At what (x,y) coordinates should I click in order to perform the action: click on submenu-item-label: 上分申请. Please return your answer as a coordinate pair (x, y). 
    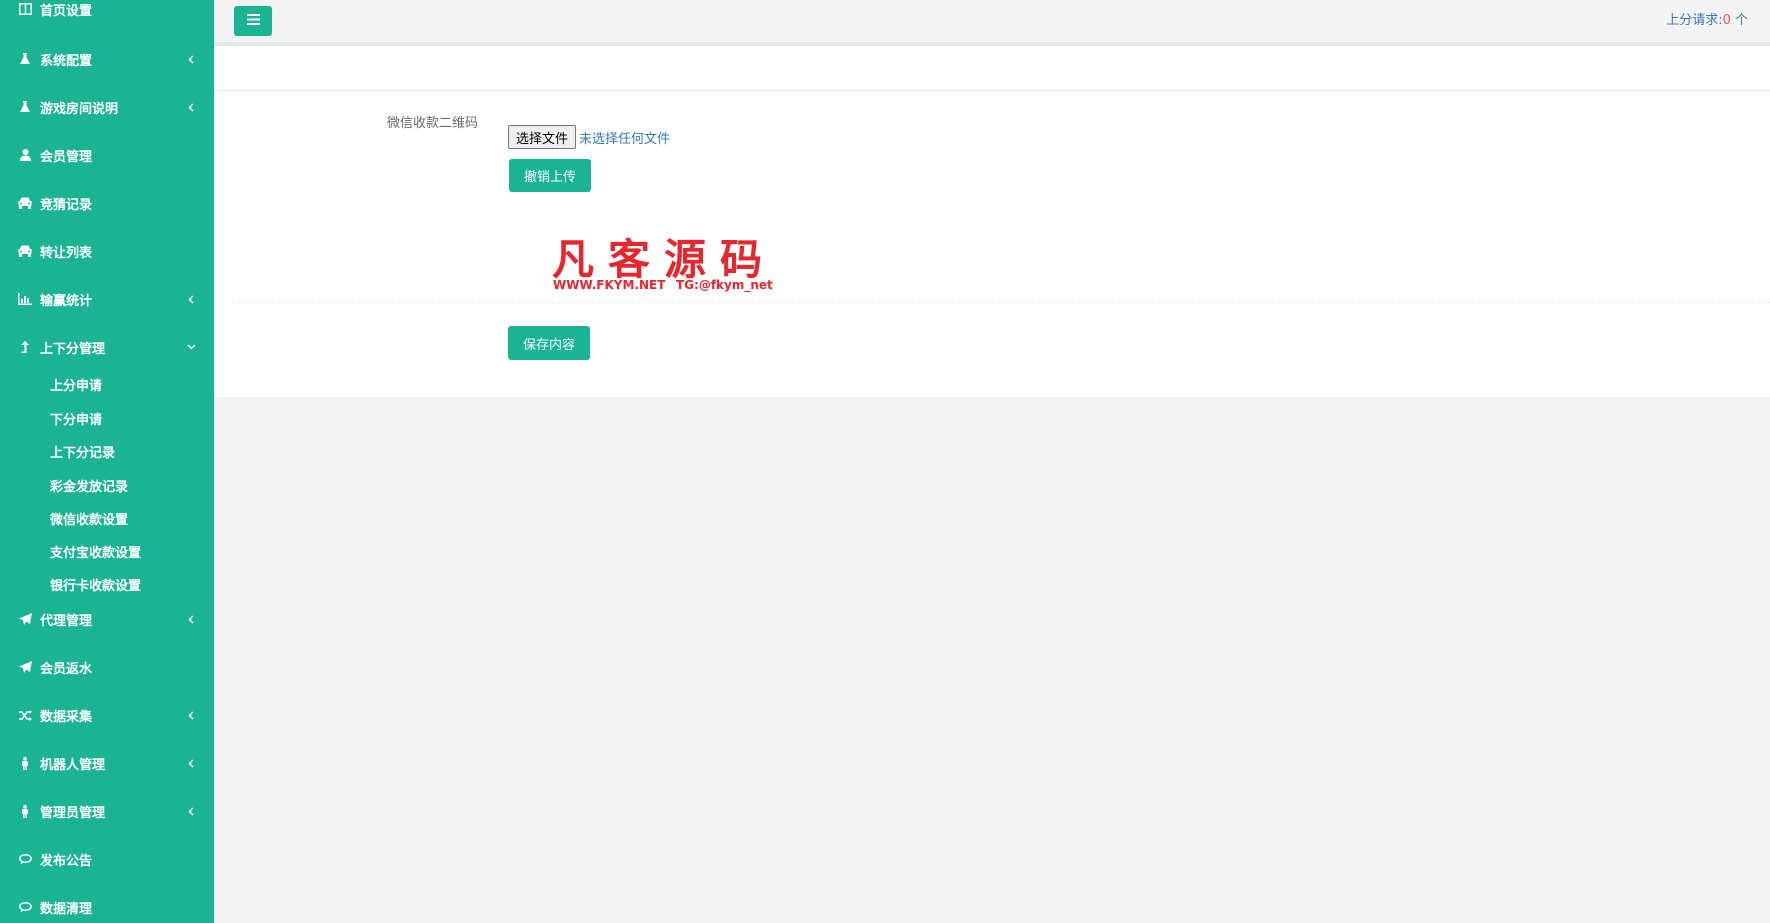
    Looking at the image, I should click on (76, 386).